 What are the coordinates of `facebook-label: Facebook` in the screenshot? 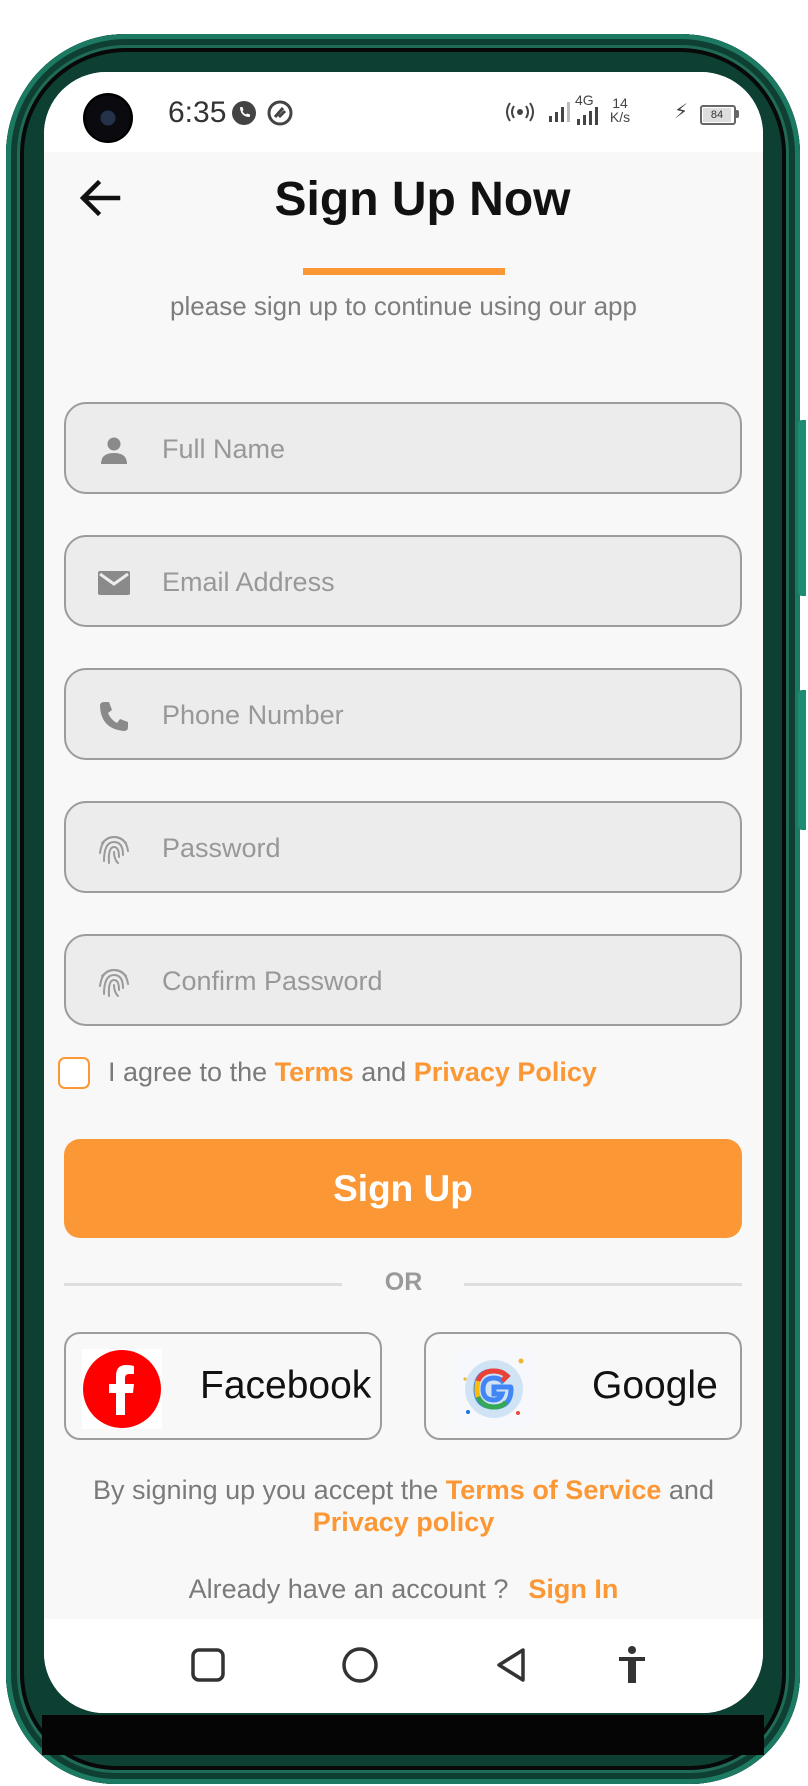 It's located at (286, 1385).